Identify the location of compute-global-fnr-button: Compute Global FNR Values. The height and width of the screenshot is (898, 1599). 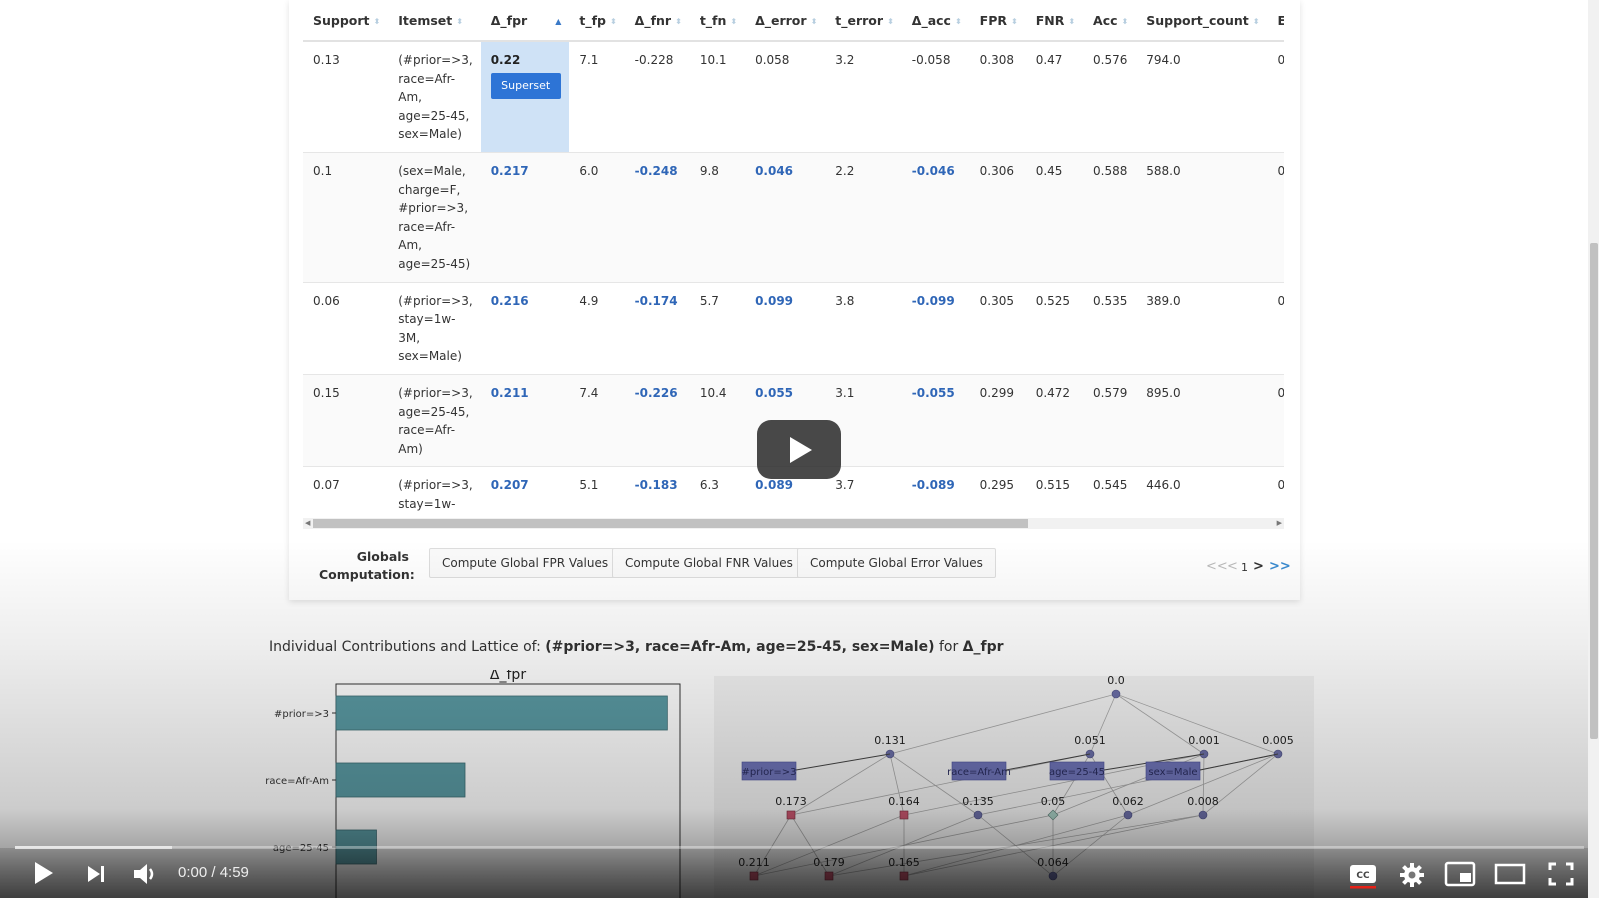
(709, 563).